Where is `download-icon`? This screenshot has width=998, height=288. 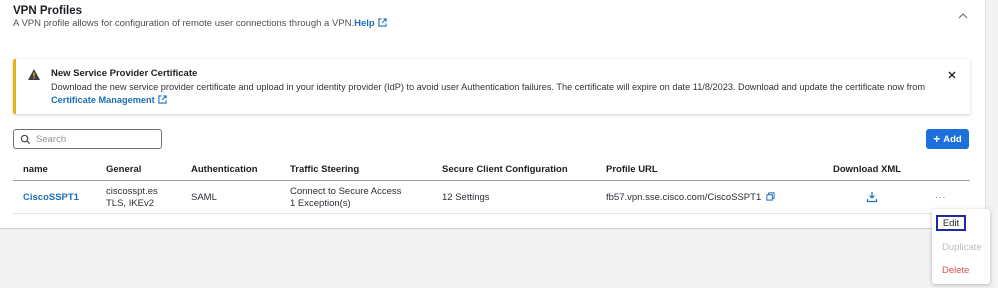
download-icon is located at coordinates (872, 197).